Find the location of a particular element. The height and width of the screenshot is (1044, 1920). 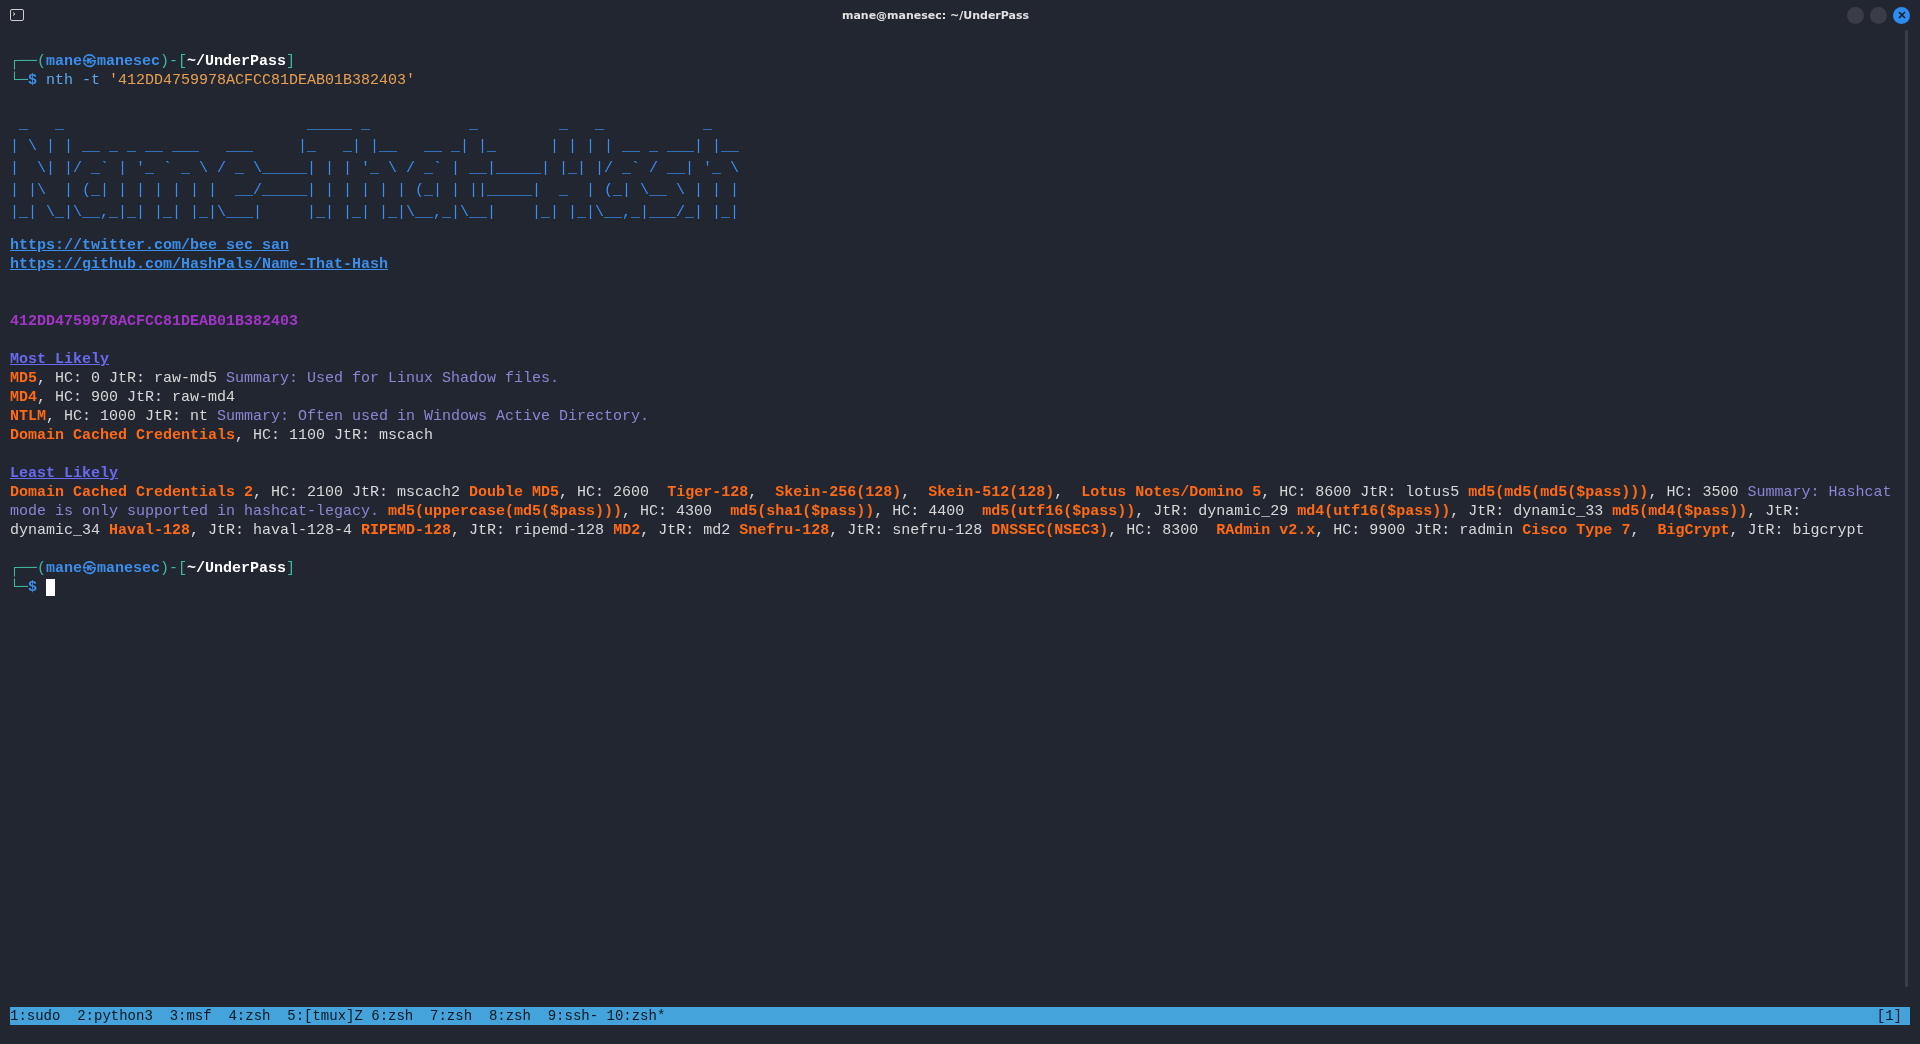

maximize-button is located at coordinates (1878, 15).